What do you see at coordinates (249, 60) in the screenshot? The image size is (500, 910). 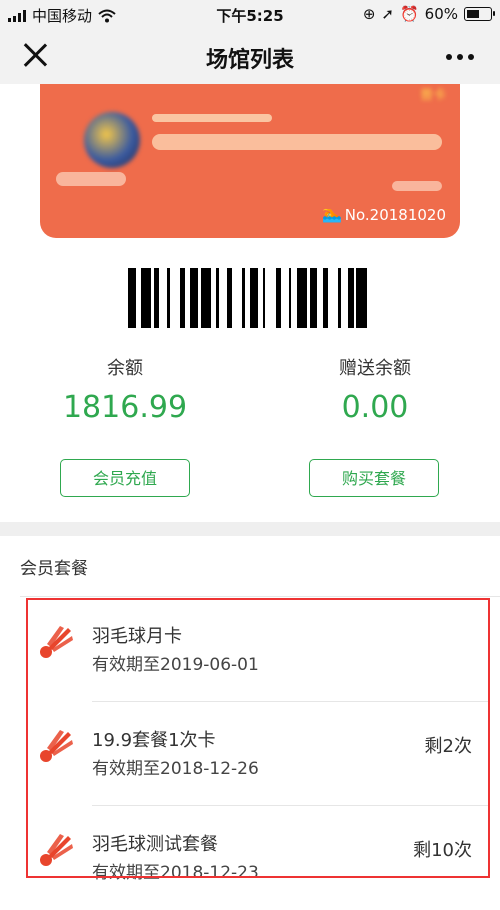 I see `page-title: 场馆列表` at bounding box center [249, 60].